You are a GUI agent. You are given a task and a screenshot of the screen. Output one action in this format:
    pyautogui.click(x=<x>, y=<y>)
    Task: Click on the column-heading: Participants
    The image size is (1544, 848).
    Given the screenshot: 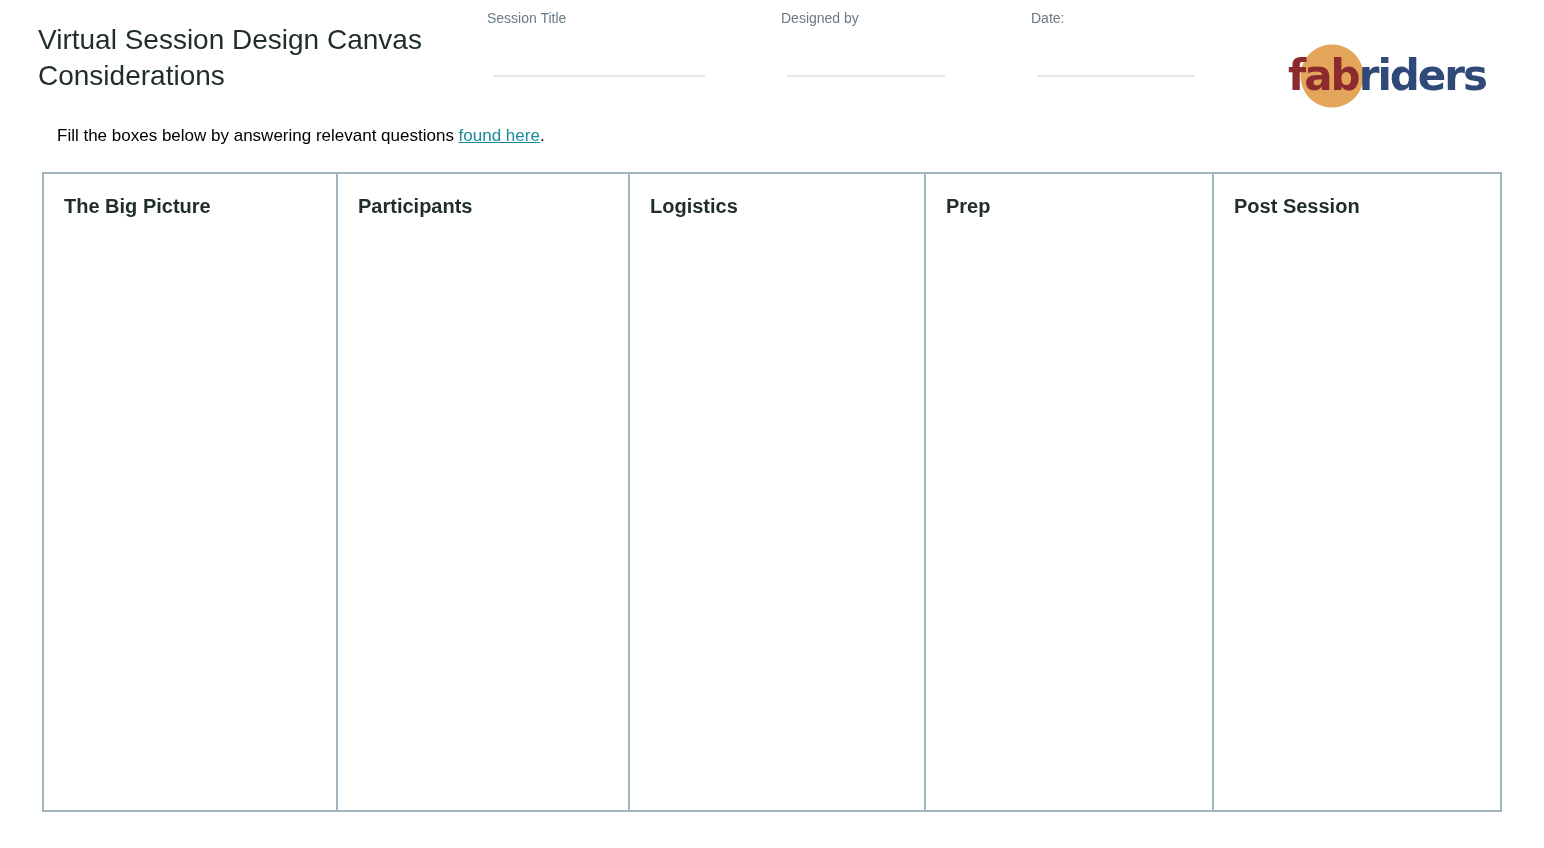 What is the action you would take?
    pyautogui.click(x=416, y=206)
    